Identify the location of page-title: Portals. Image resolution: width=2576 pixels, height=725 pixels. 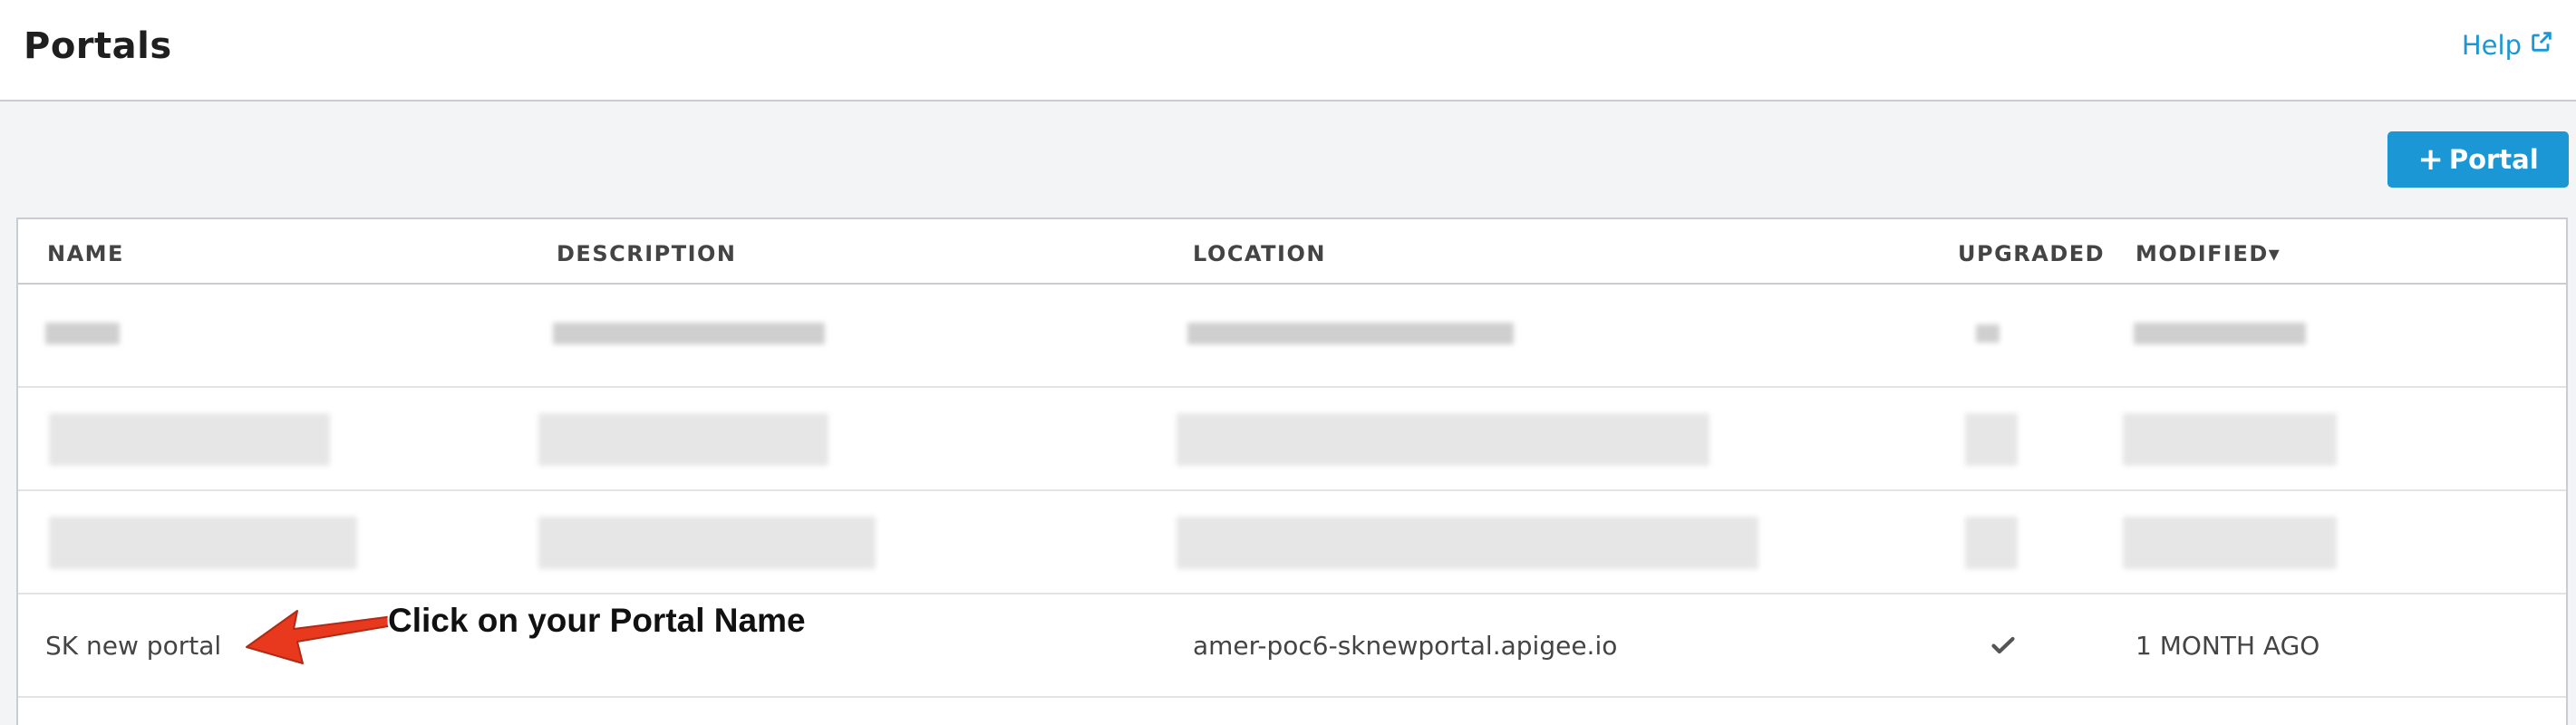
(98, 46).